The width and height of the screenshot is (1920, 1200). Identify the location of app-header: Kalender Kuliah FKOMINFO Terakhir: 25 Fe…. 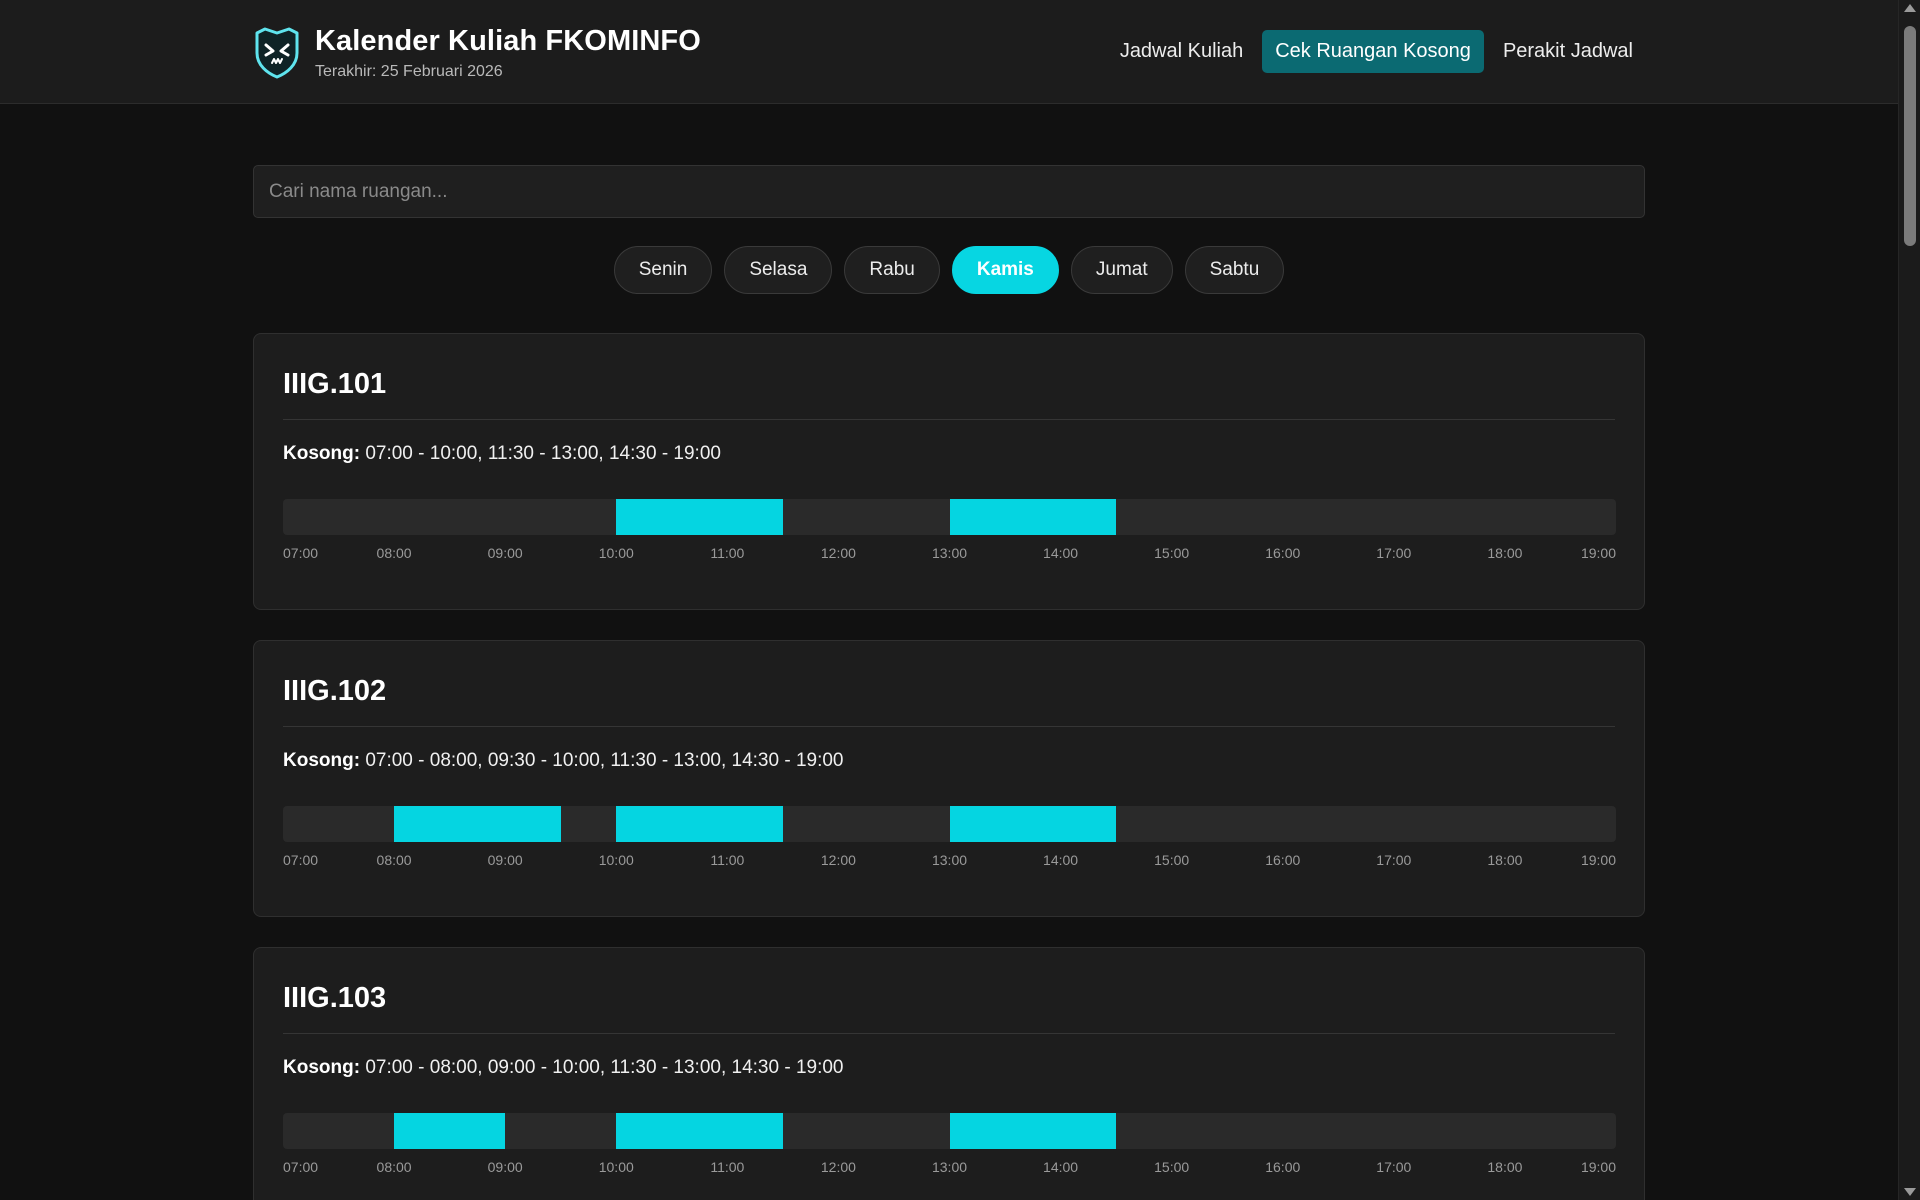
(949, 52).